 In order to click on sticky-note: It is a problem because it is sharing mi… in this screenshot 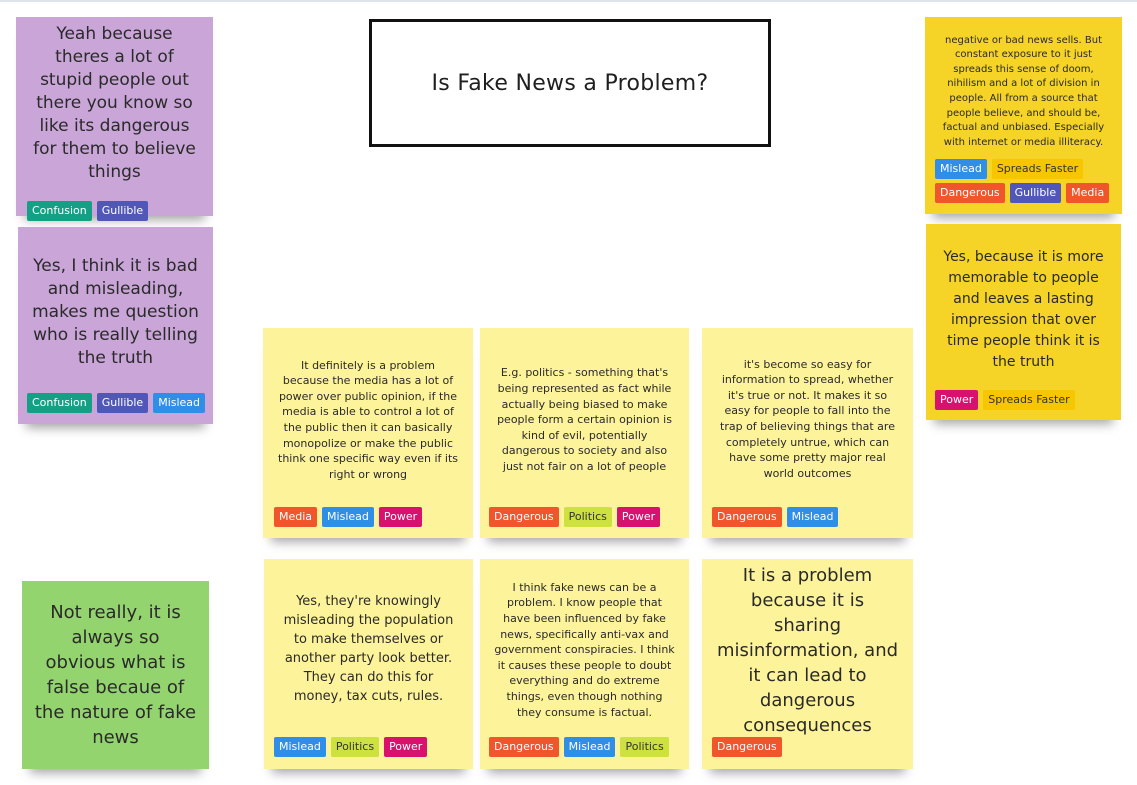, I will do `click(807, 664)`.